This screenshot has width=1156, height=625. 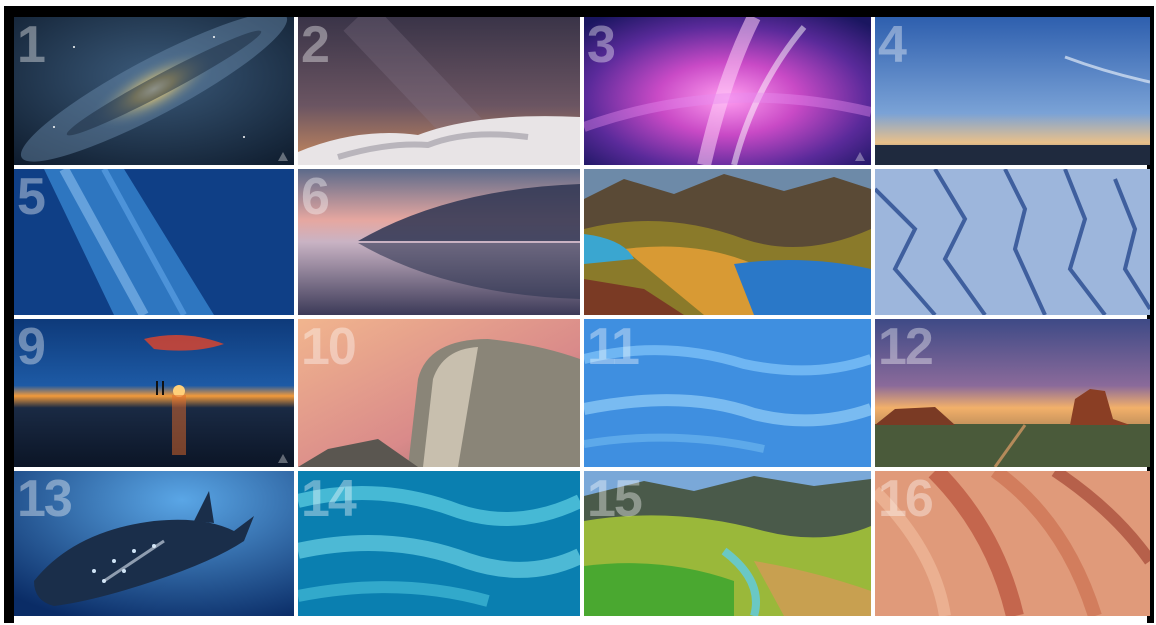 I want to click on wallpaper-thumbnail-9: 9, so click(x=154, y=393).